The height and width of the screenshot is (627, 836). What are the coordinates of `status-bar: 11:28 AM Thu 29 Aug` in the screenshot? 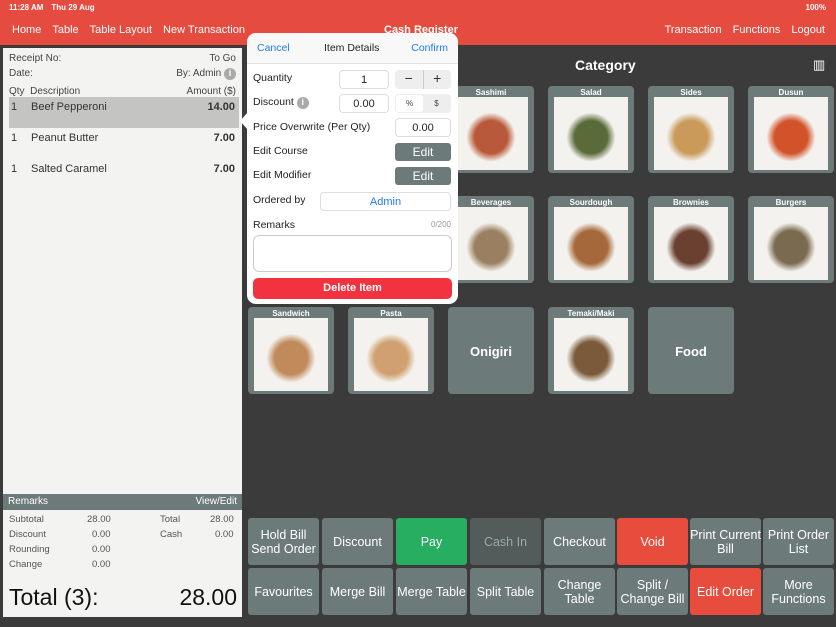 It's located at (56, 7).